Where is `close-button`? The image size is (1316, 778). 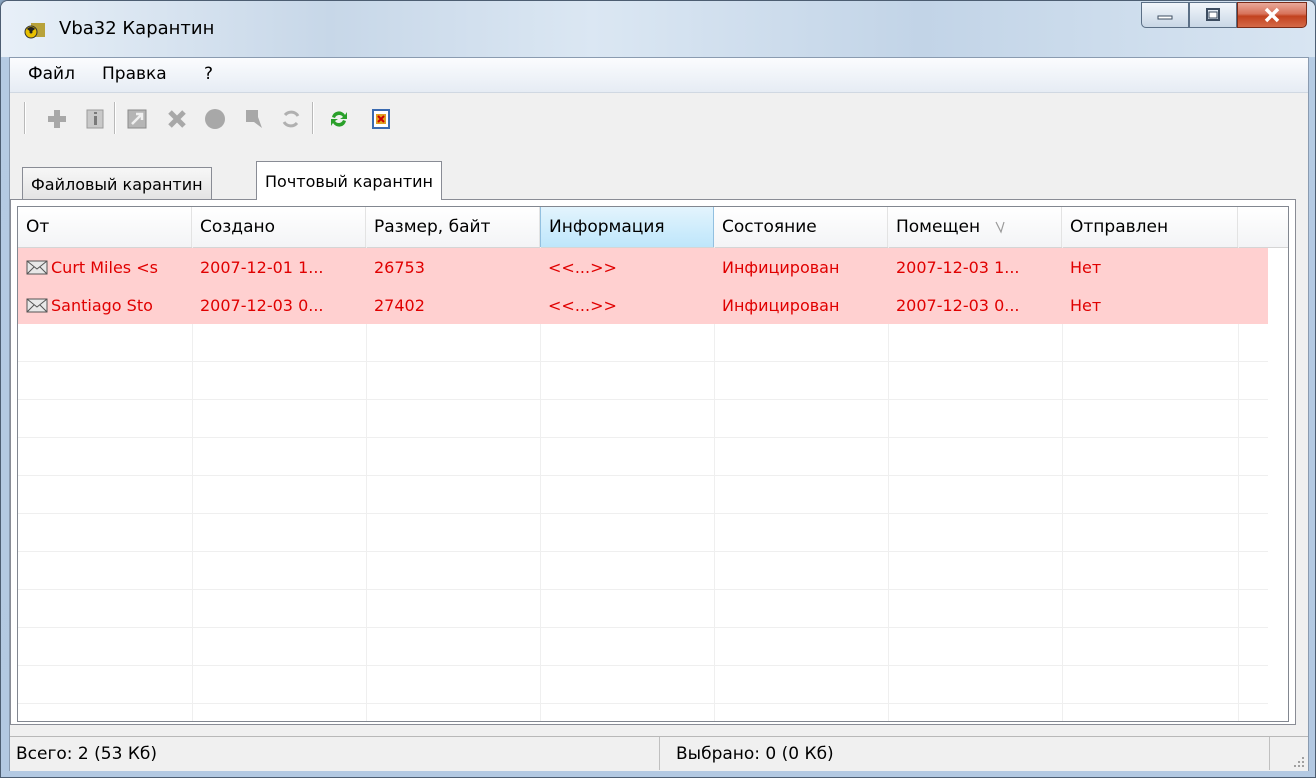 close-button is located at coordinates (1272, 15).